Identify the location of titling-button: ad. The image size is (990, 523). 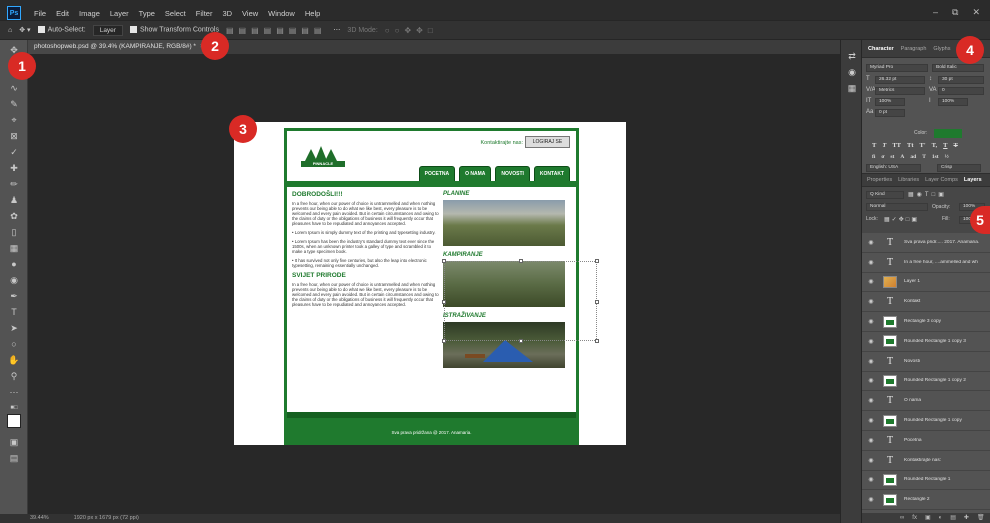
(913, 157).